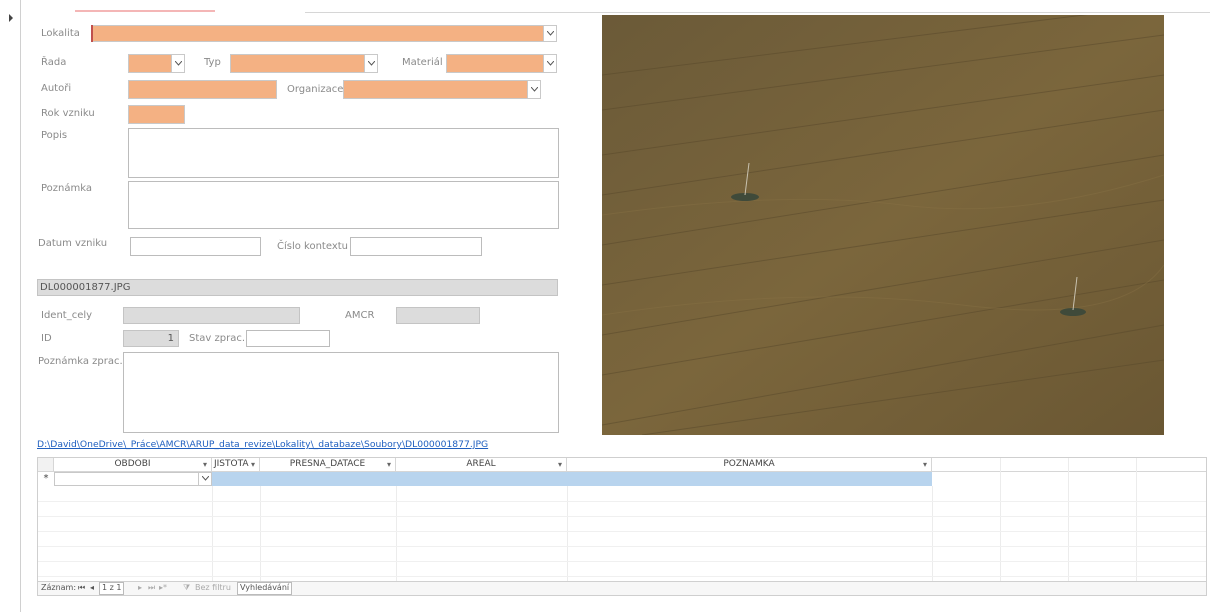  I want to click on first-record-icon: ⏮, so click(81, 588).